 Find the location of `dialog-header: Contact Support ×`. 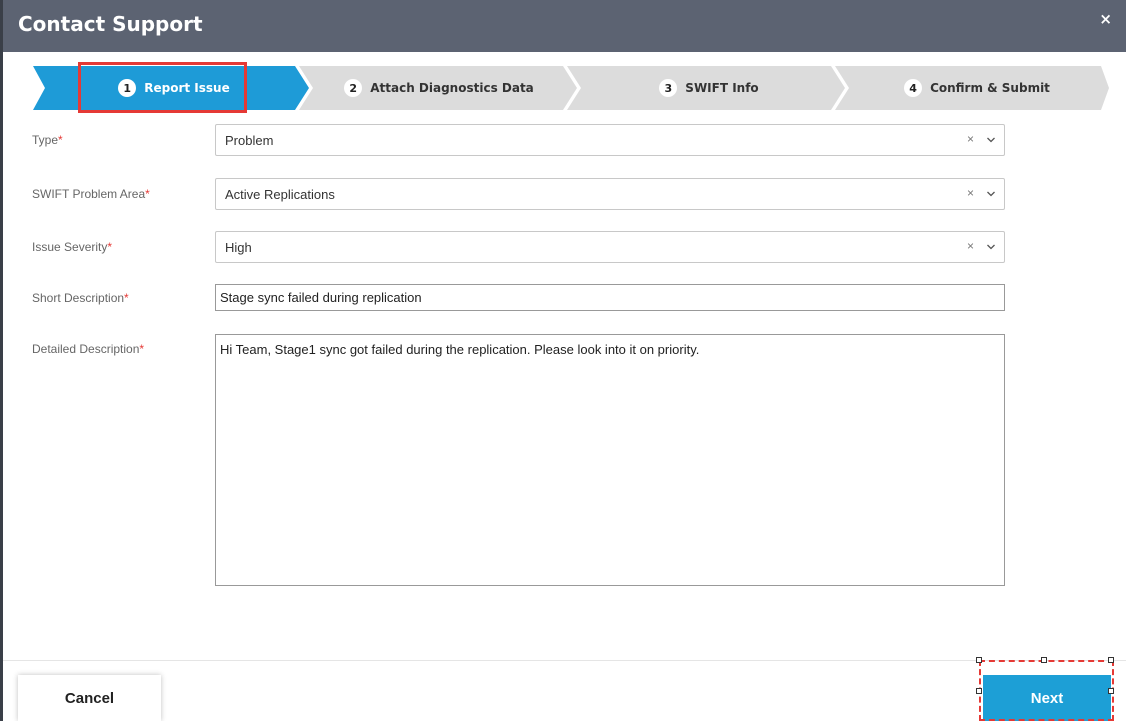

dialog-header: Contact Support × is located at coordinates (564, 26).